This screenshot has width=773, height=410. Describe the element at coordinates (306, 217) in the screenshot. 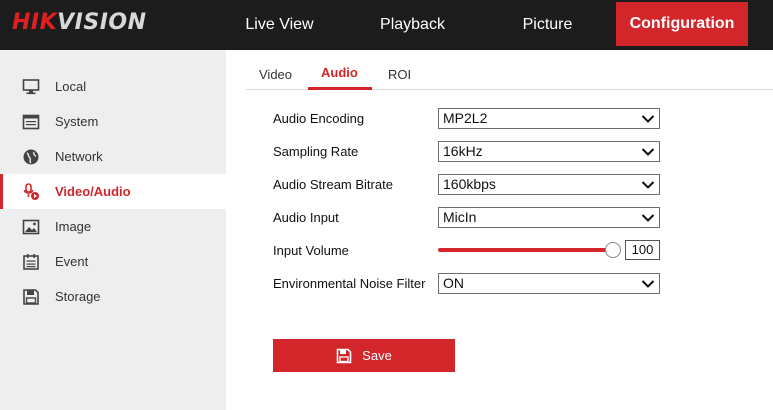

I see `audio-input-label: Audio Input` at that location.